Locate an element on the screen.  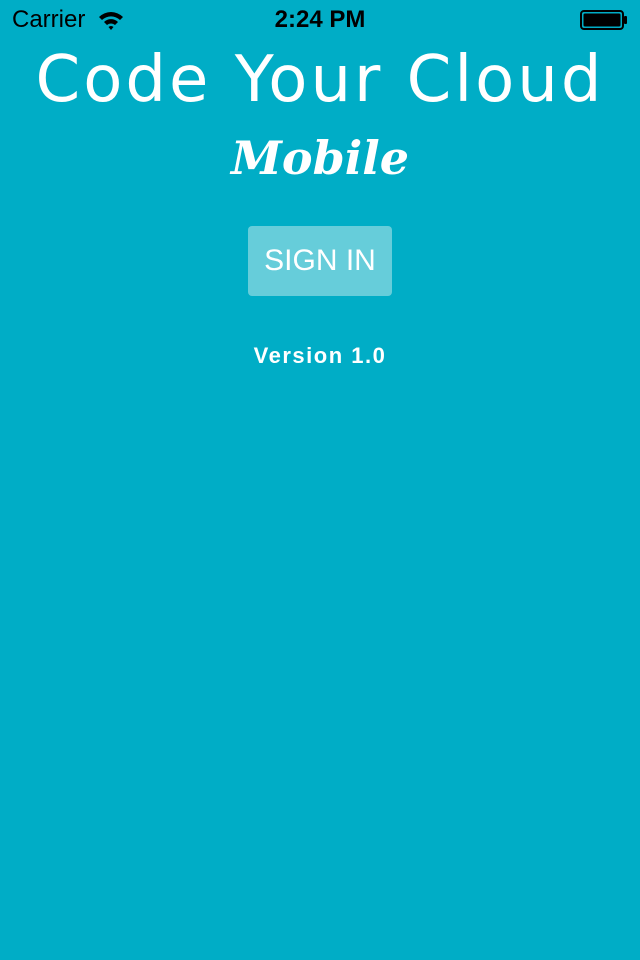
battery-icon is located at coordinates (603, 20).